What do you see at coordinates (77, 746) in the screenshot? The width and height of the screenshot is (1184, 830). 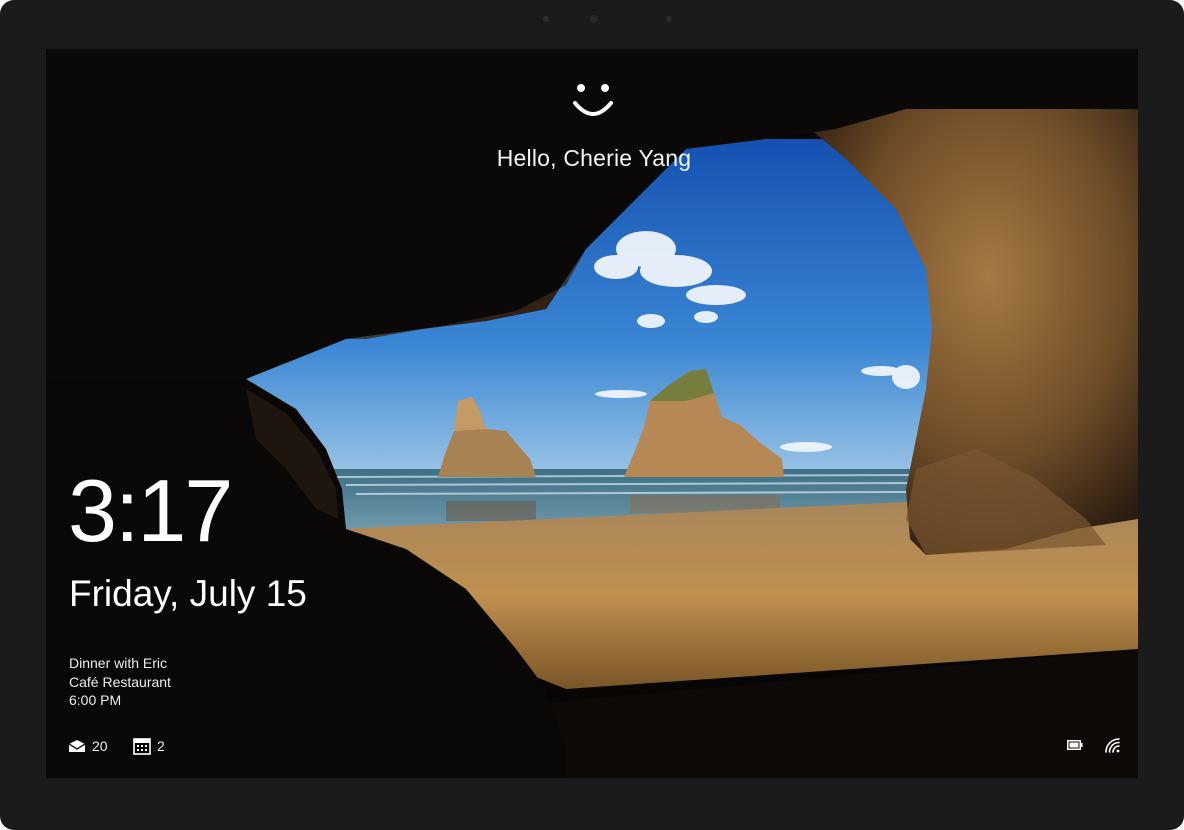 I see `mail-icon` at bounding box center [77, 746].